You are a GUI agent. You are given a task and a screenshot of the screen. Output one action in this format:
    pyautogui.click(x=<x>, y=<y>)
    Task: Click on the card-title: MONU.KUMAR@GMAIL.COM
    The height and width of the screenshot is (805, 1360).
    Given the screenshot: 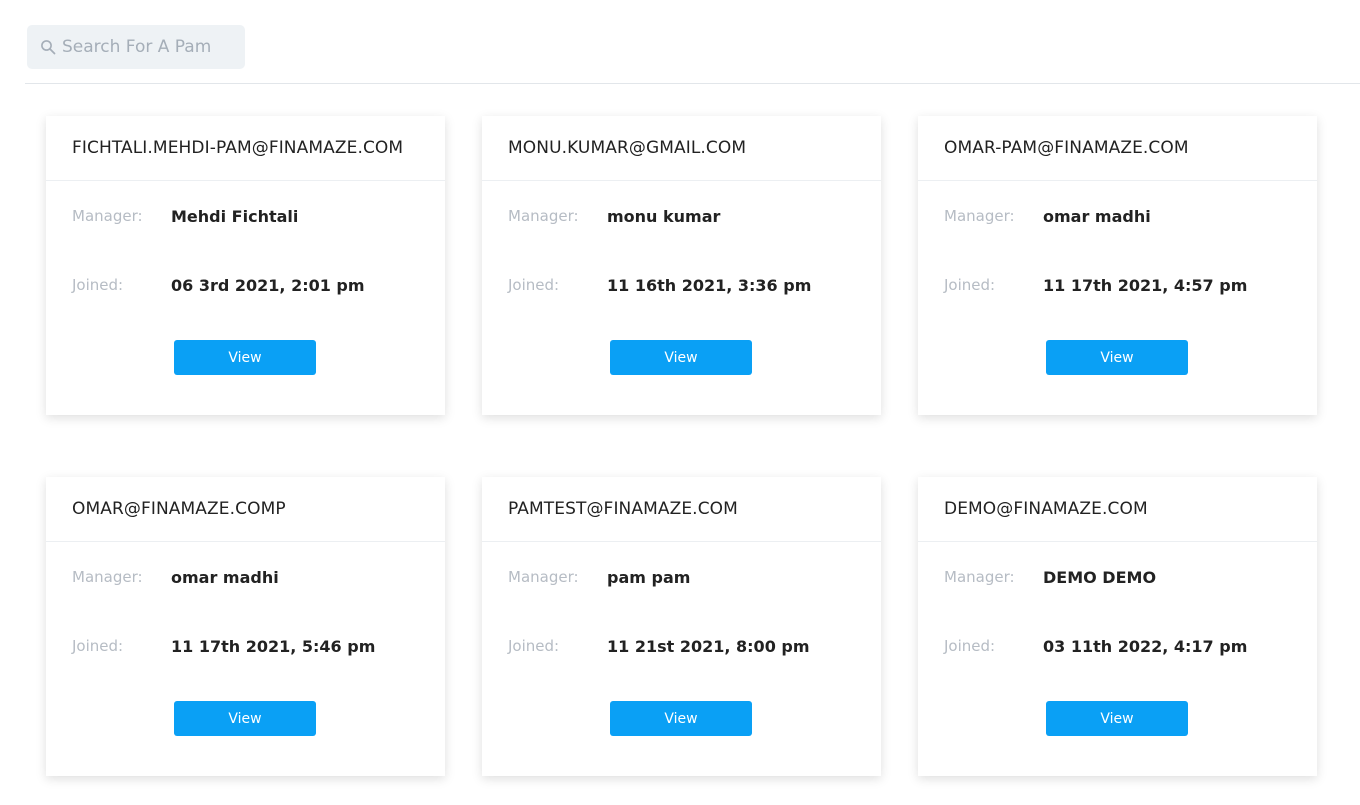 What is the action you would take?
    pyautogui.click(x=681, y=148)
    